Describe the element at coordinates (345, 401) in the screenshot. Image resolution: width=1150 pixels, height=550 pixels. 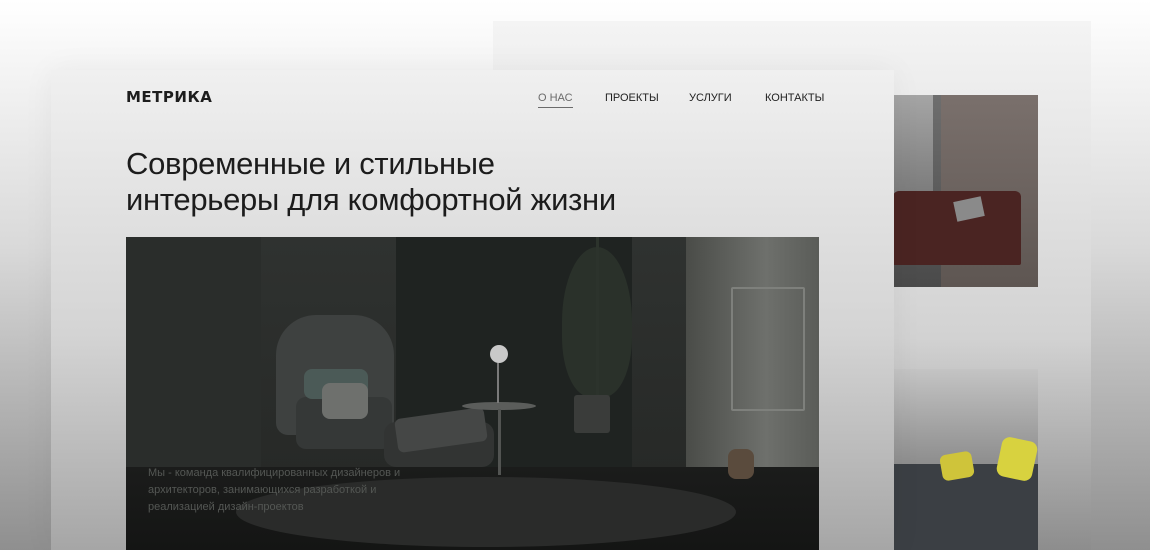
I see `hero-pillow` at that location.